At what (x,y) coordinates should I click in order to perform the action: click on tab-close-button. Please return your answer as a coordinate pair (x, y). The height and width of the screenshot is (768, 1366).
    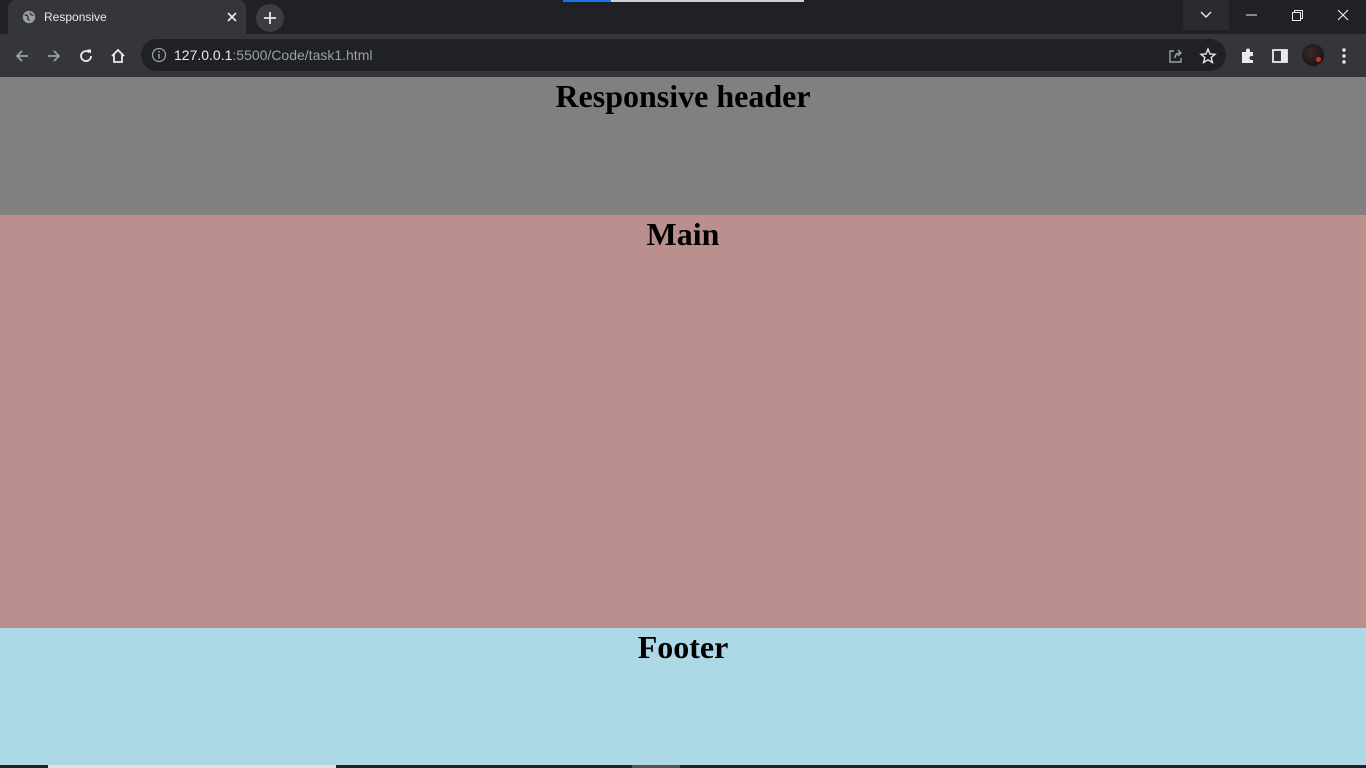
    Looking at the image, I should click on (232, 17).